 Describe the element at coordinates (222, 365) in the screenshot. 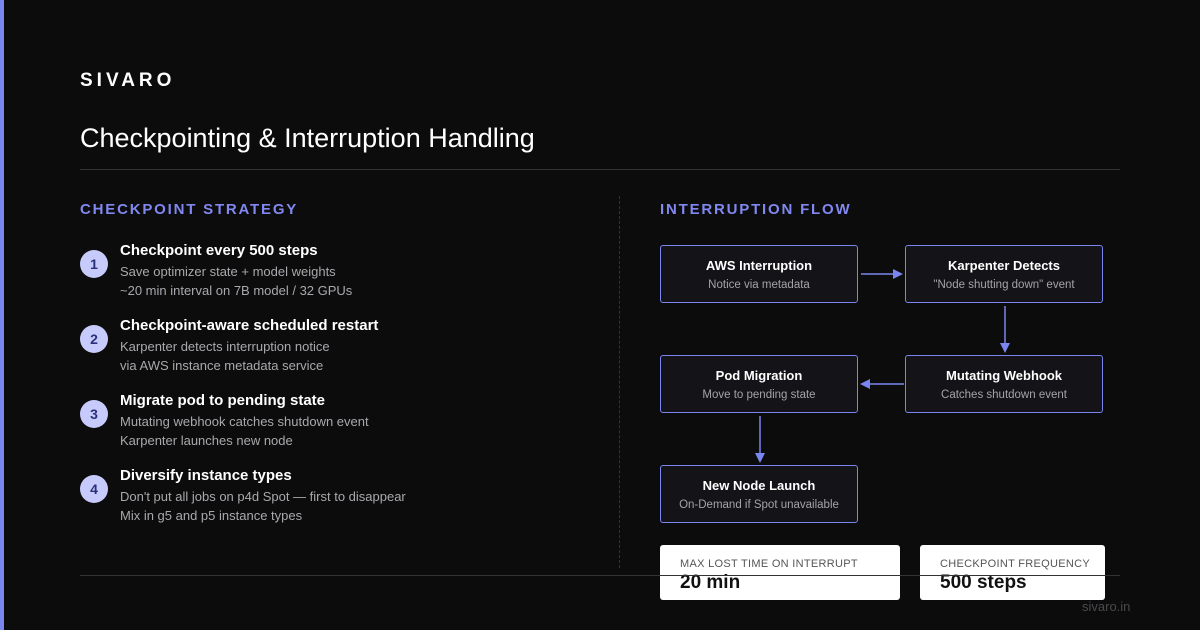

I see `step-detail: via AWS instance metadata service` at that location.